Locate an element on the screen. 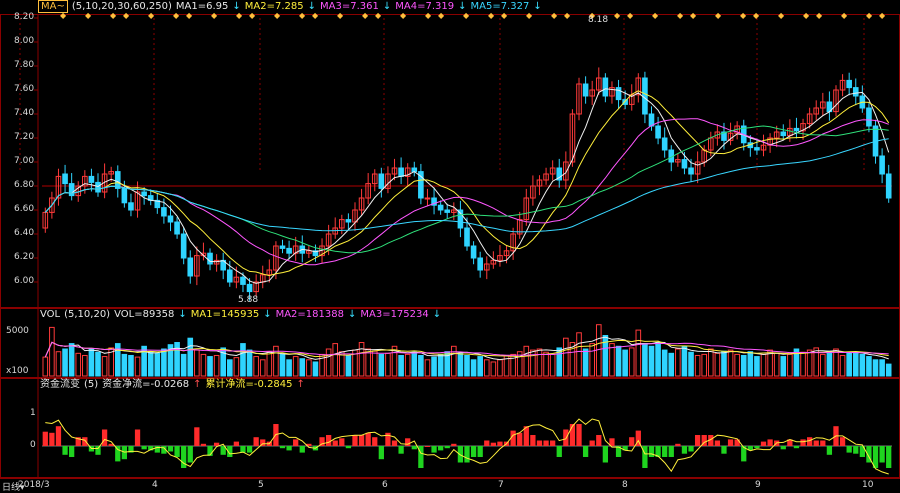  period-selector: 日线▾ is located at coordinates (13, 486).